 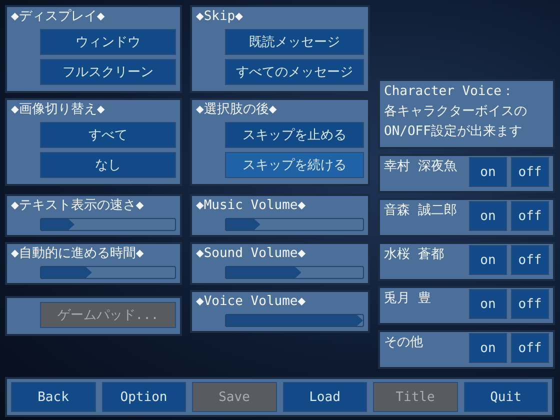 What do you see at coordinates (108, 42) in the screenshot?
I see `option-button: ウィンドウ` at bounding box center [108, 42].